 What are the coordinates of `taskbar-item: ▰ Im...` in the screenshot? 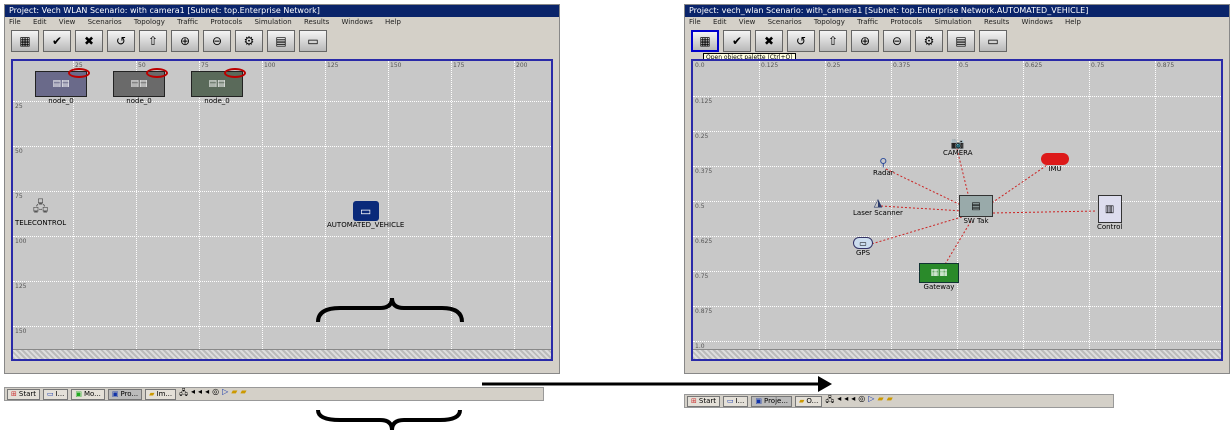 It's located at (161, 394).